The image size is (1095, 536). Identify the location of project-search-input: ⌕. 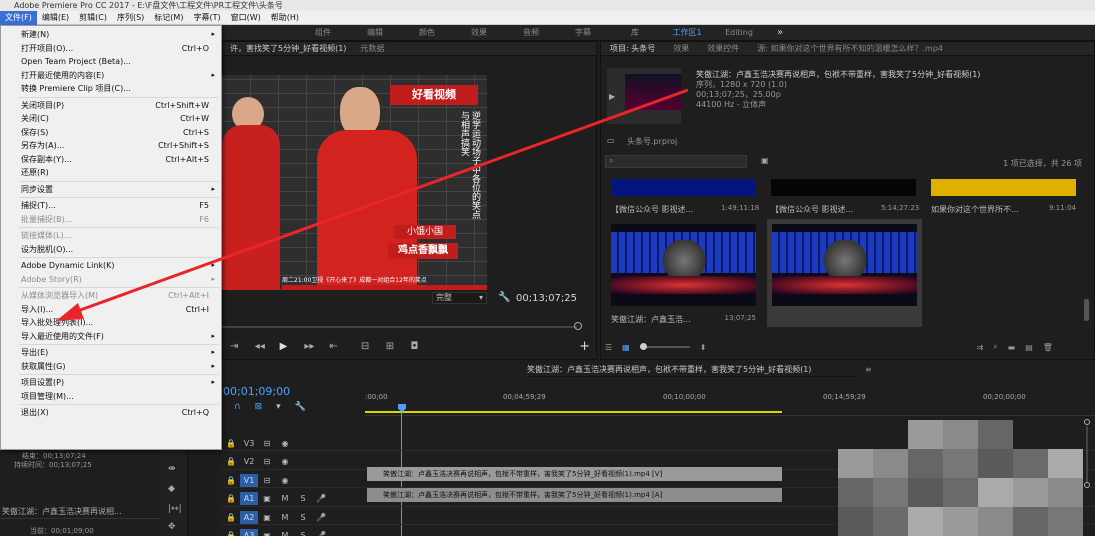
(676, 161).